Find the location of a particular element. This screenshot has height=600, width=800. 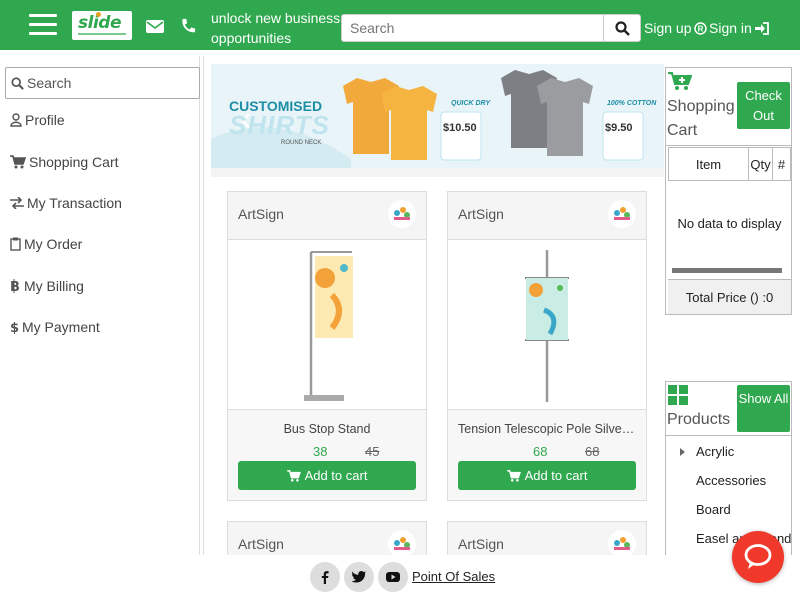

category-item: Accessories is located at coordinates (729, 480).